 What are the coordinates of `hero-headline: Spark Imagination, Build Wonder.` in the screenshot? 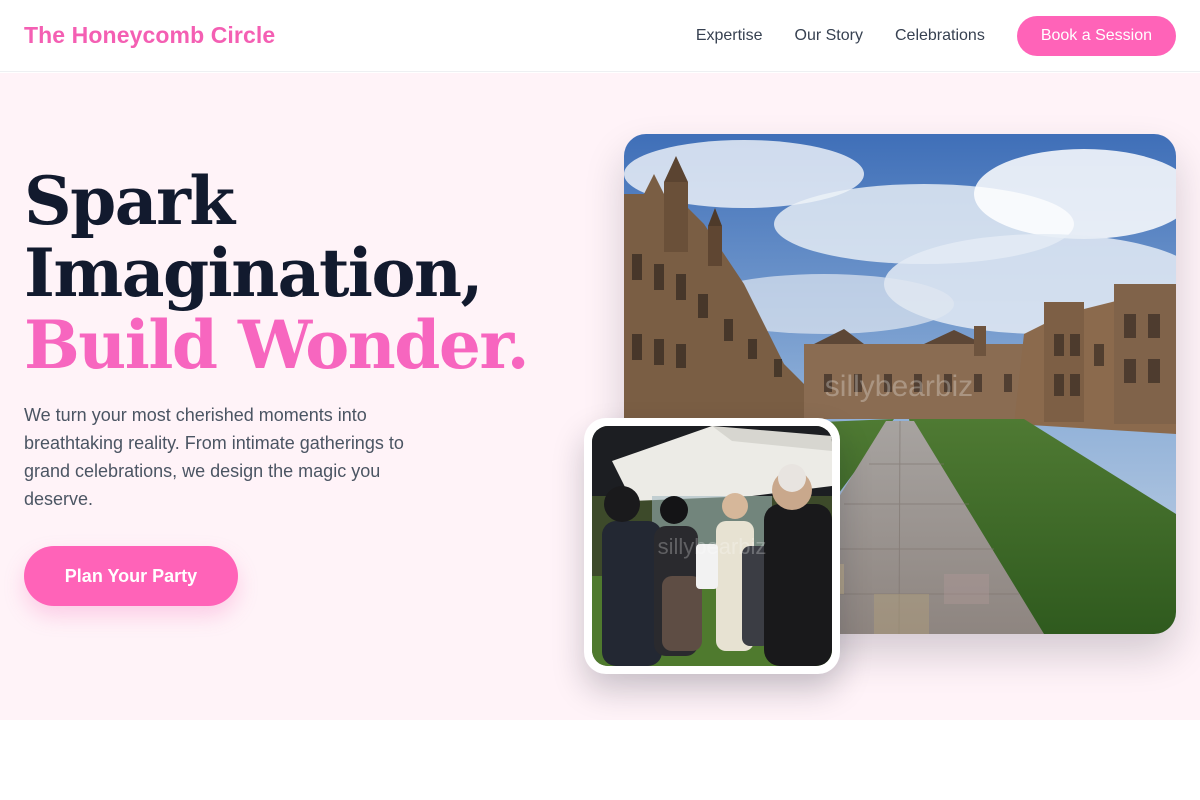 It's located at (277, 273).